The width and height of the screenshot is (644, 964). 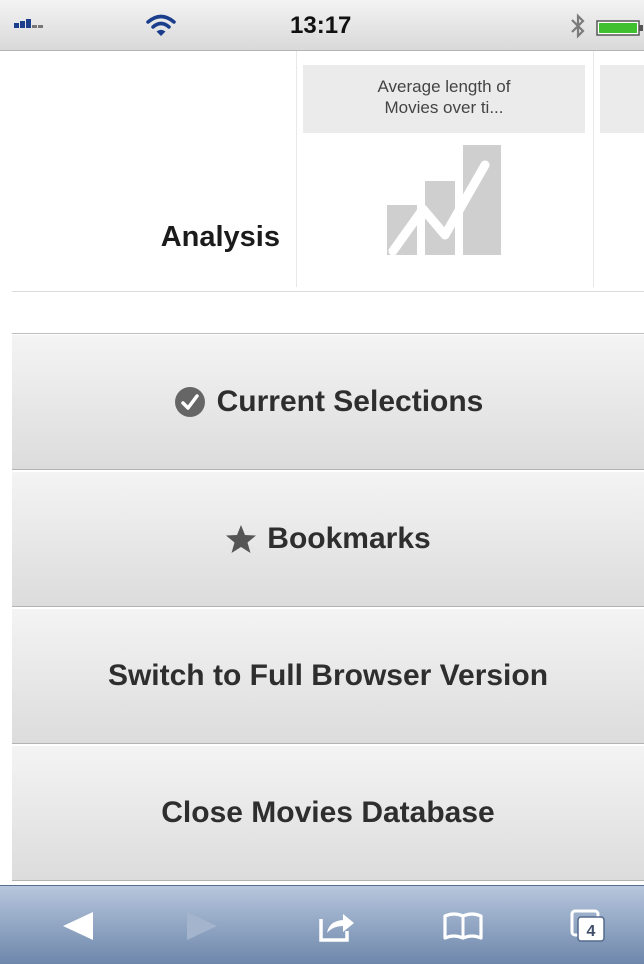 What do you see at coordinates (220, 237) in the screenshot?
I see `analysis-label: Analysis` at bounding box center [220, 237].